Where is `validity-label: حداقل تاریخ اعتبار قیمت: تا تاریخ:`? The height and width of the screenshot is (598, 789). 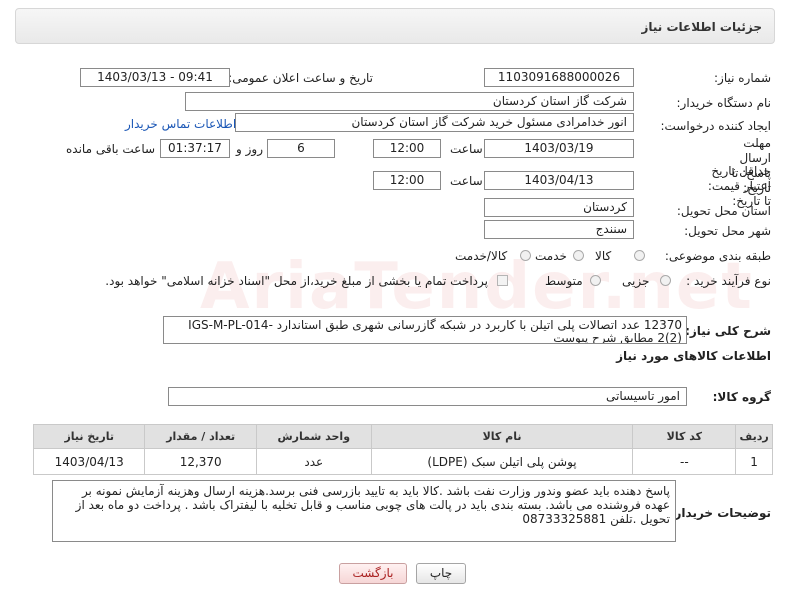
validity-label: حداقل تاریخ اعتبار قیمت: تا تاریخ: is located at coordinates (739, 186).